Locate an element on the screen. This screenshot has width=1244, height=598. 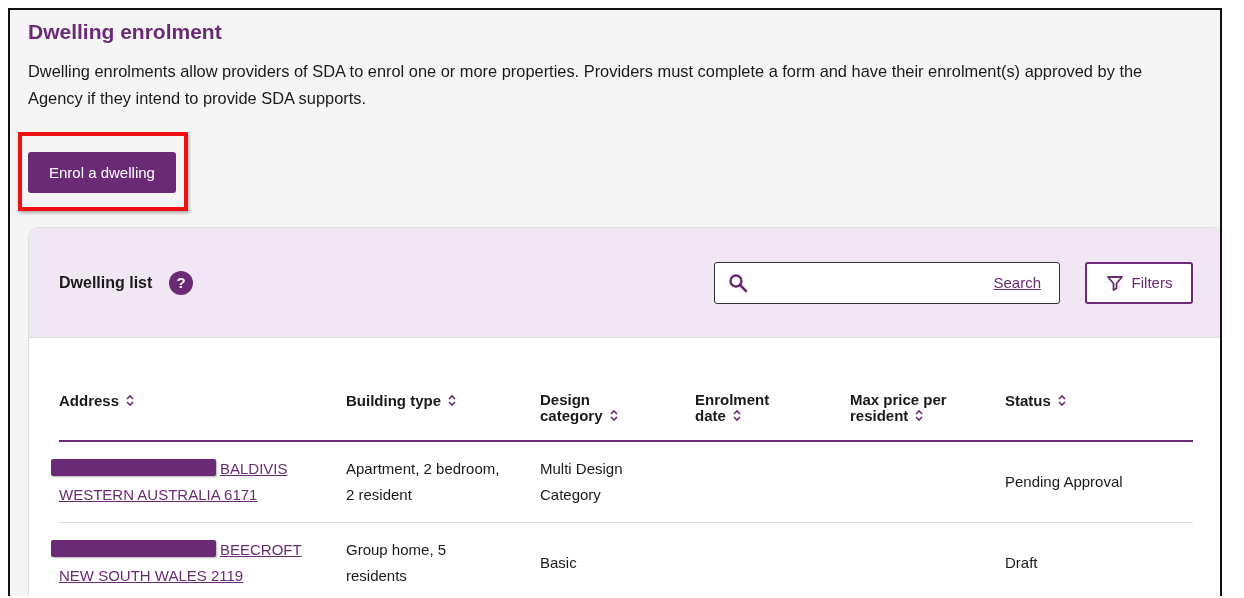
table-cell: Apartment, 2 bedroom, 2 resident is located at coordinates (423, 481).